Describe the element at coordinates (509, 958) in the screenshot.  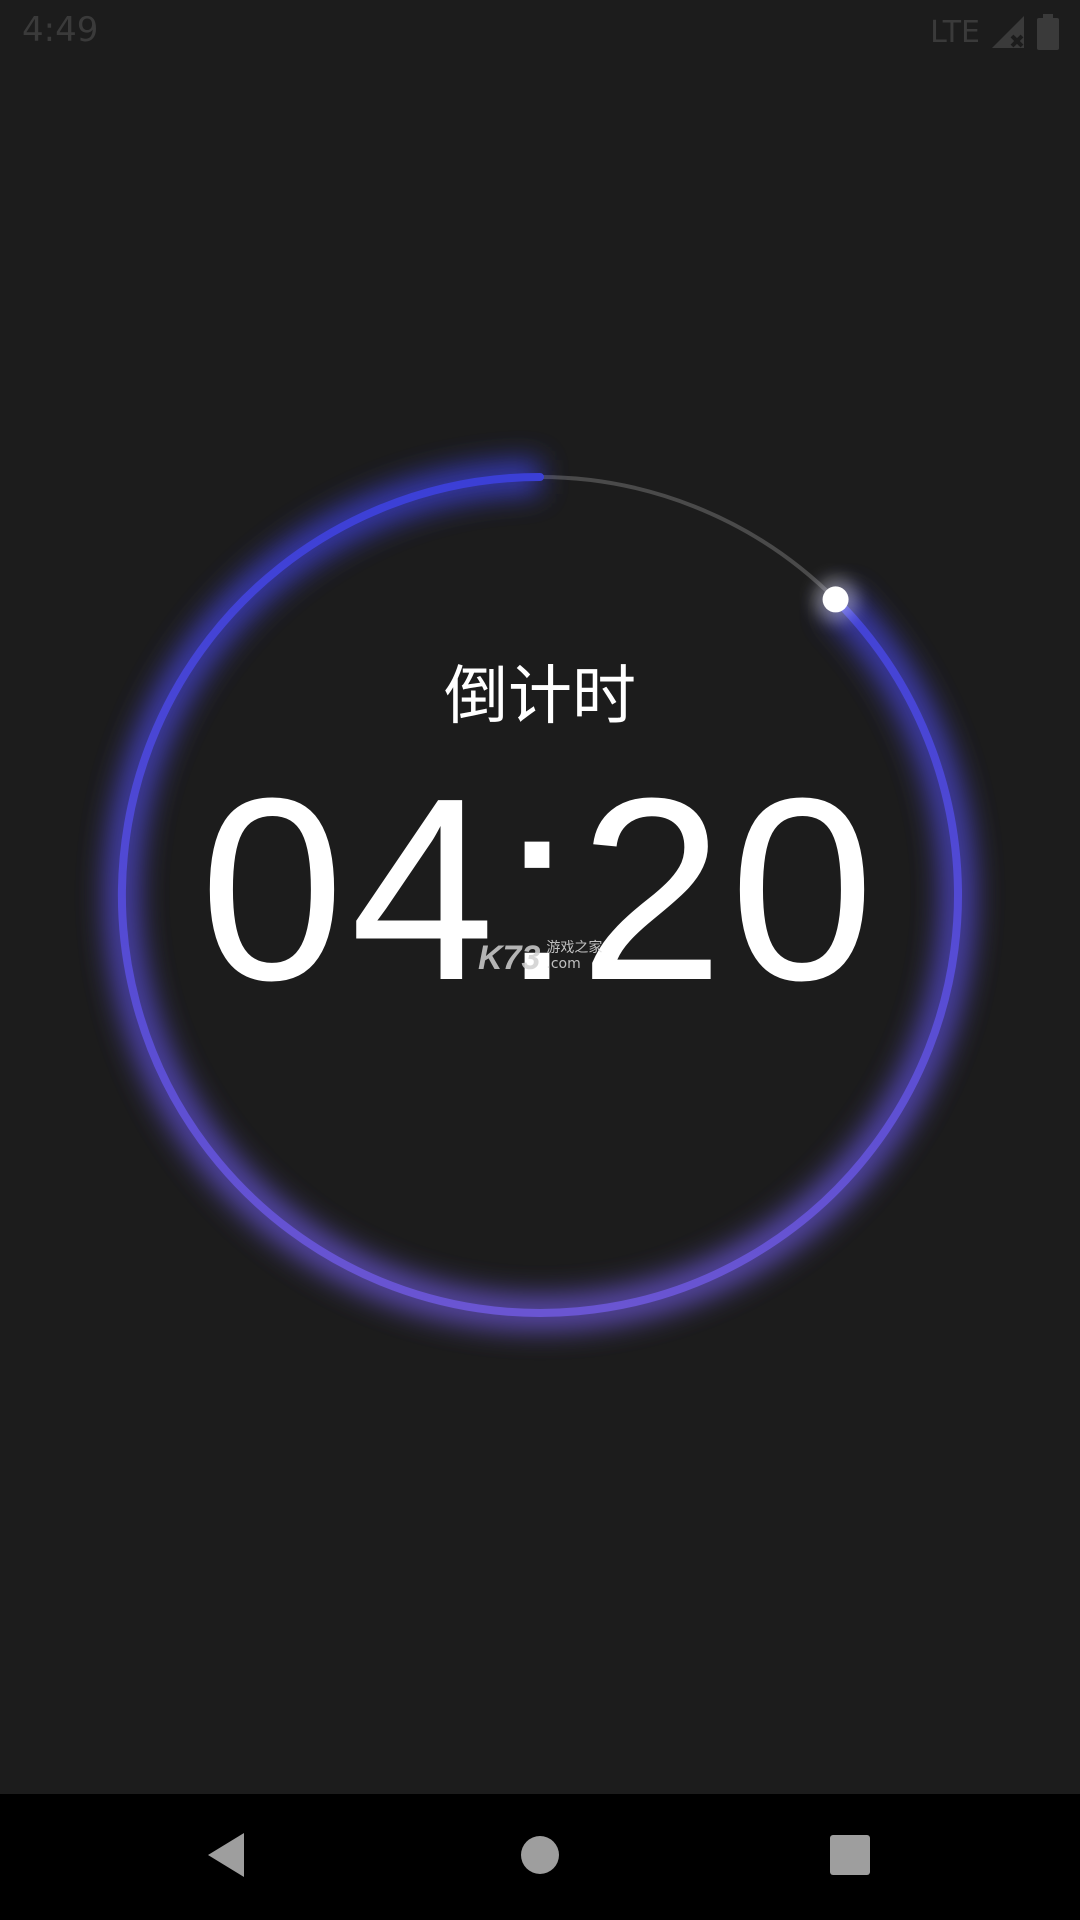
I see `watermark-brand: K73` at that location.